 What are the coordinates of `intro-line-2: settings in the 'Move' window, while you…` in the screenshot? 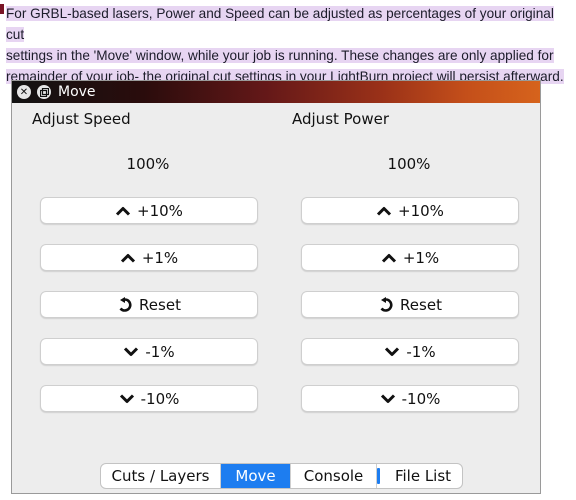 It's located at (280, 55).